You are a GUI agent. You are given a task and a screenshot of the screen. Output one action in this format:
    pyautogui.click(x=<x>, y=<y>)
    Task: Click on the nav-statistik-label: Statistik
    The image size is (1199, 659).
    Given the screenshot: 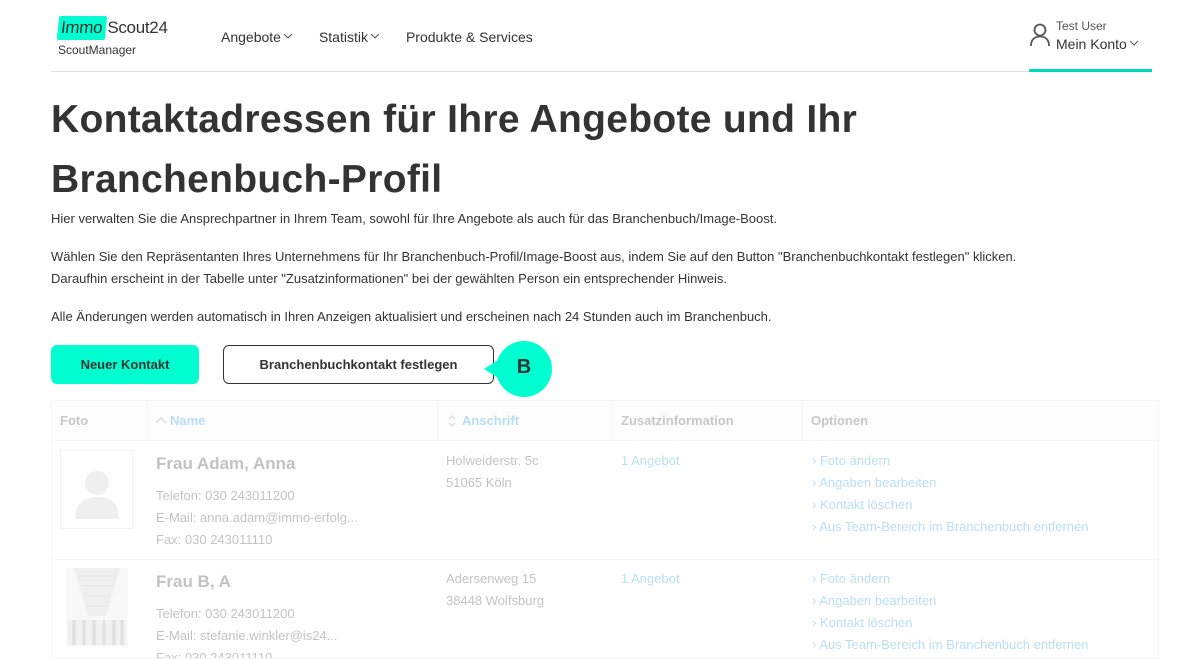 What is the action you would take?
    pyautogui.click(x=343, y=37)
    